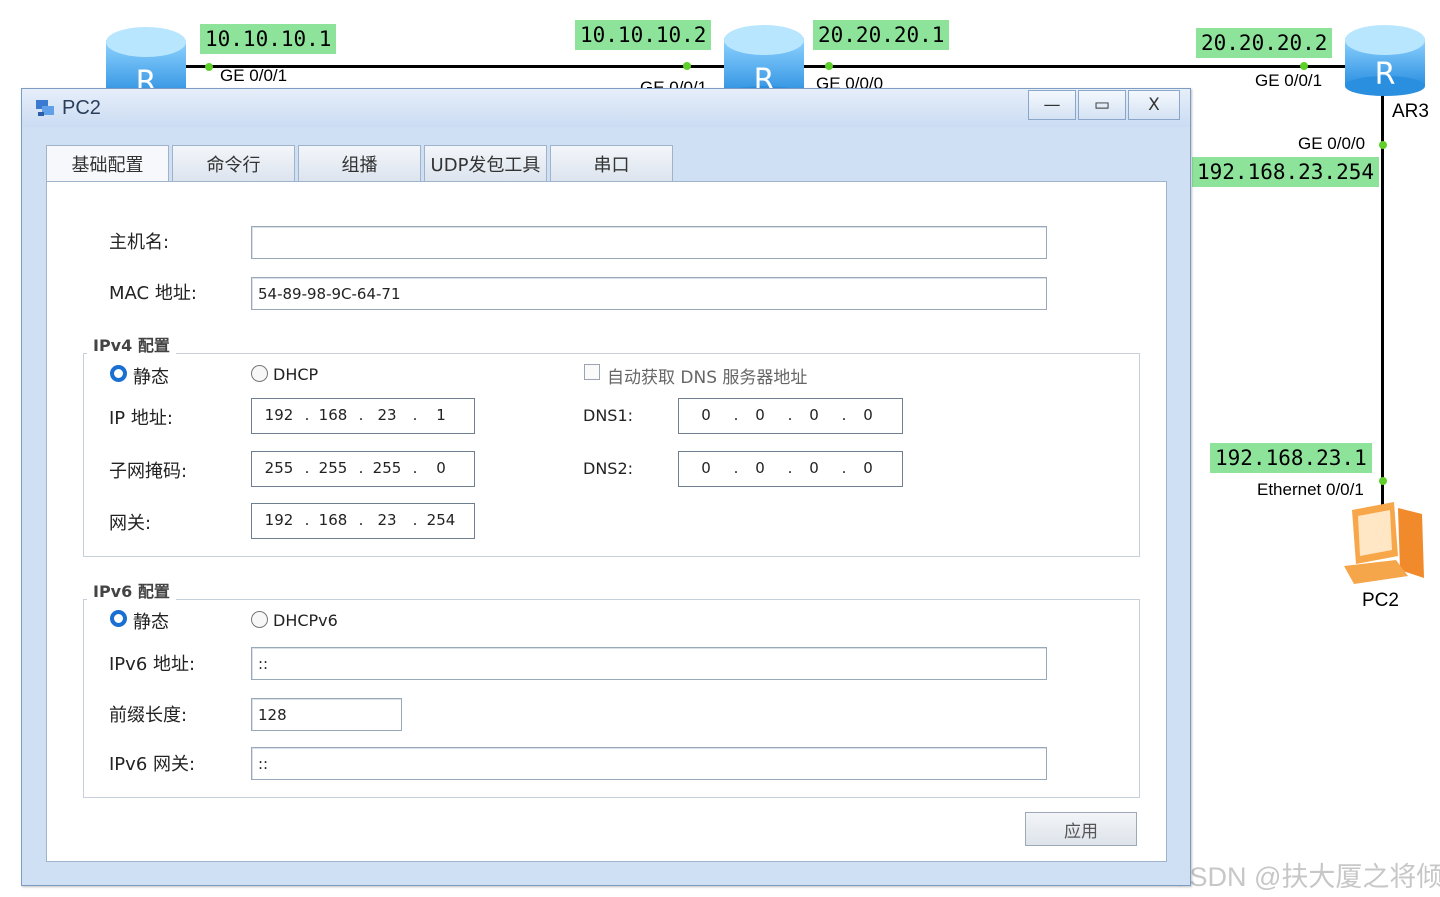  I want to click on prefix-length-label: 前缀长度:, so click(148, 715).